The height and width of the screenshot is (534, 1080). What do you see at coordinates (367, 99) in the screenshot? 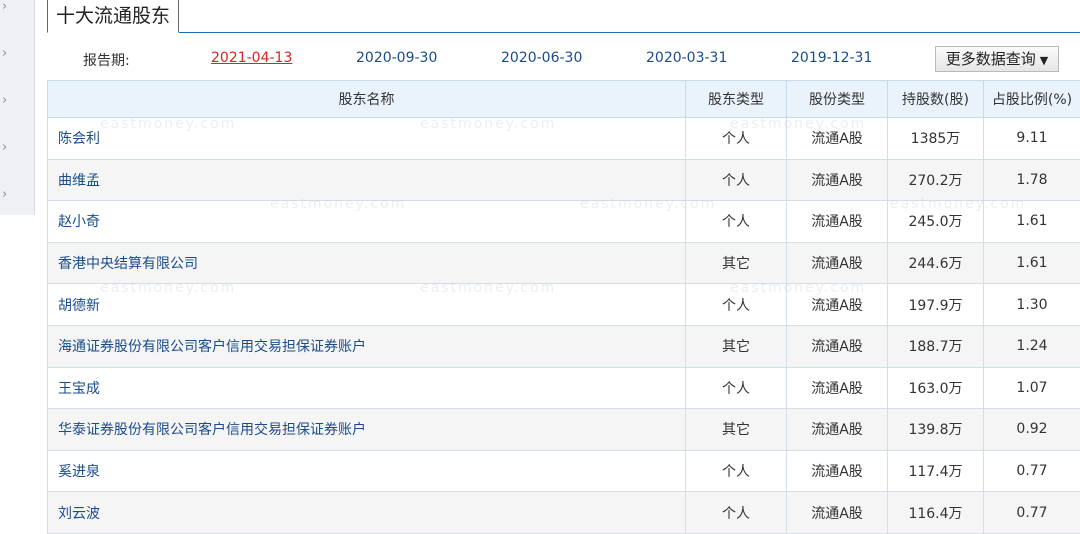
I see `column-header: 股东名称` at bounding box center [367, 99].